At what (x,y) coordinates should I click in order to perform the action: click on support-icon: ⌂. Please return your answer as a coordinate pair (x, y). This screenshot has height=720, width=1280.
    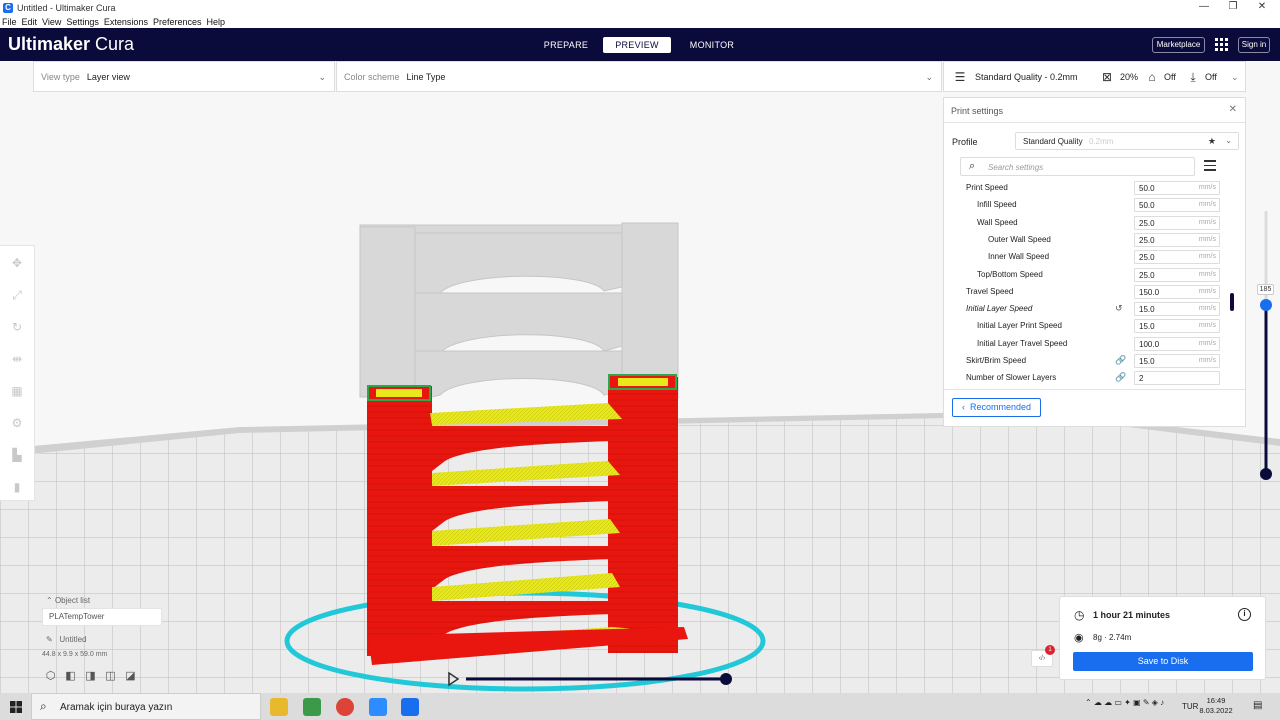
    Looking at the image, I should click on (1152, 77).